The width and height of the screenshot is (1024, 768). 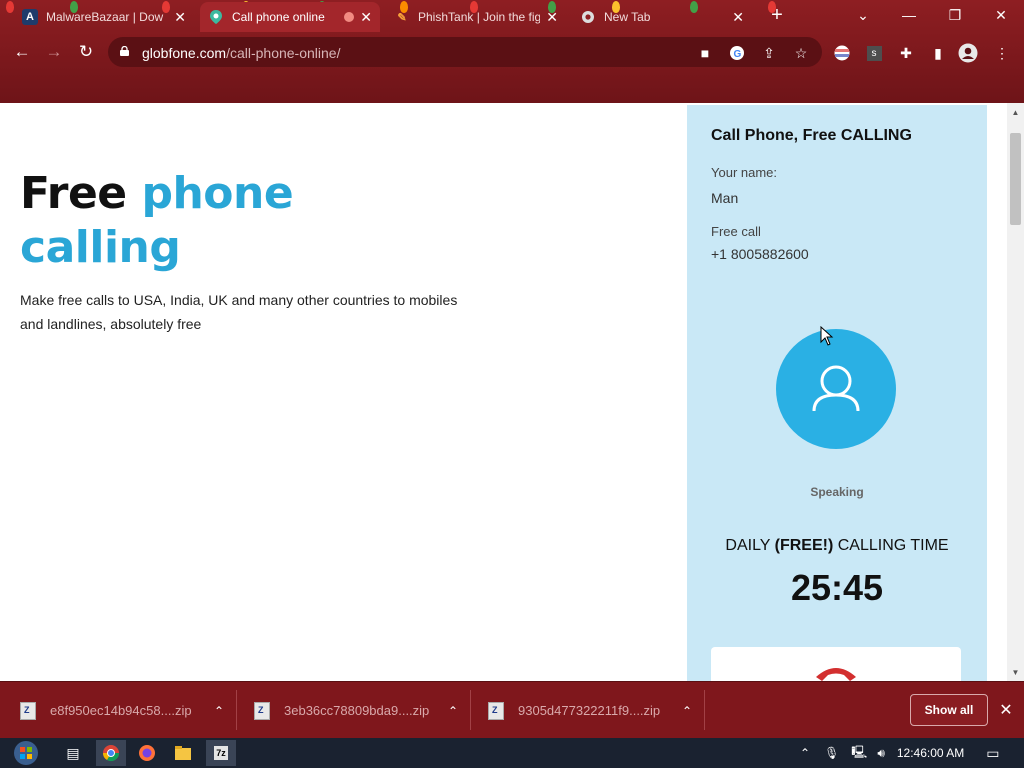 I want to click on tab-phishtank: ✎ PhishTank | Join the fig ✕, so click(x=476, y=17).